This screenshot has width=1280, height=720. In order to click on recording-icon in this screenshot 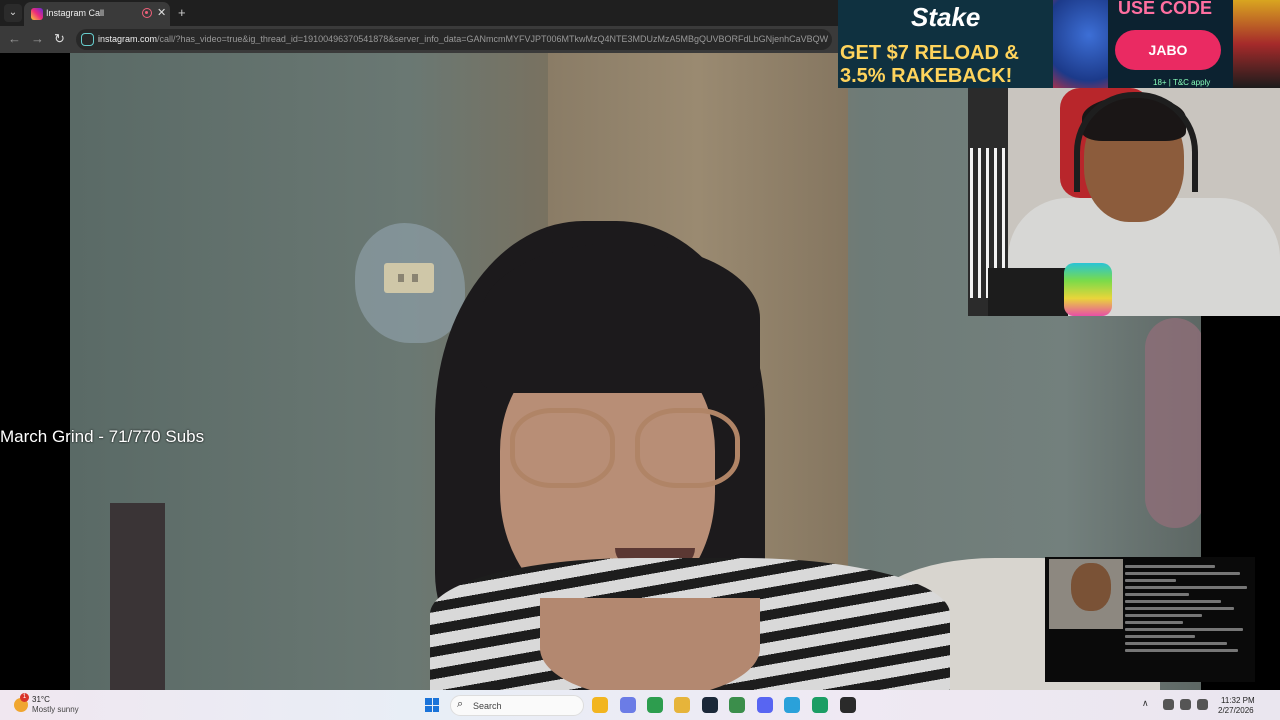, I will do `click(147, 13)`.